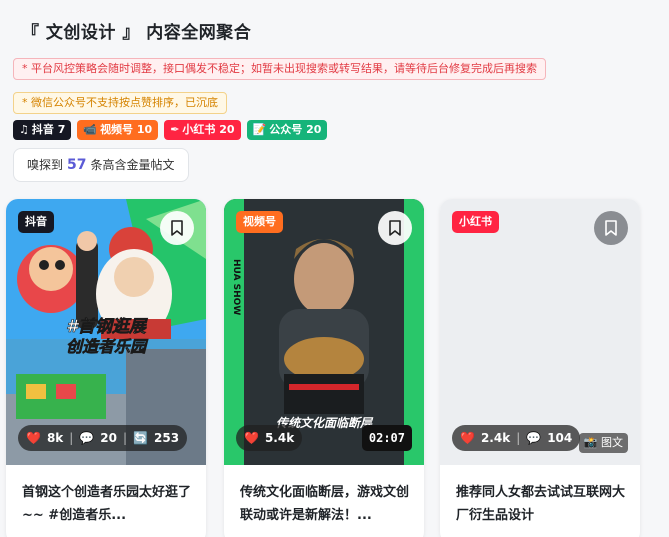  Describe the element at coordinates (495, 438) in the screenshot. I see `likes-count: 2.4k` at that location.